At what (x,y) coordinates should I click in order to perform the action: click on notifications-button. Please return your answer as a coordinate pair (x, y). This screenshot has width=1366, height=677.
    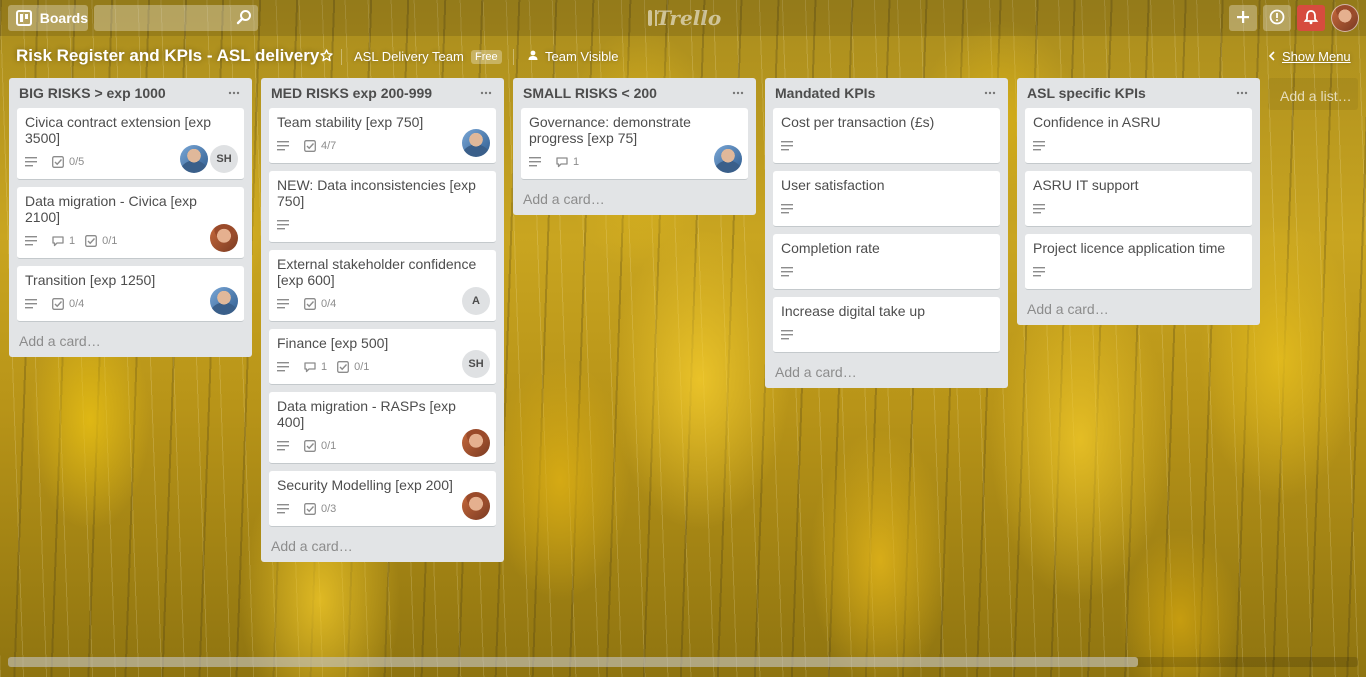
    Looking at the image, I should click on (1311, 18).